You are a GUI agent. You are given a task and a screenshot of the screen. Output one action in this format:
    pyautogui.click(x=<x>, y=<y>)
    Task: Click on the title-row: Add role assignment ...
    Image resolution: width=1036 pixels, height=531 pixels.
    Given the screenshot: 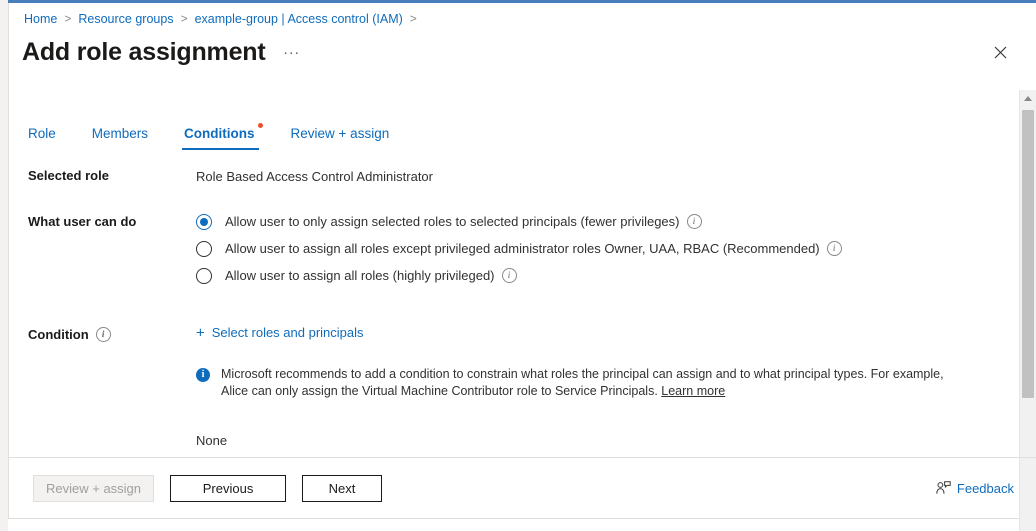 What is the action you would take?
    pyautogui.click(x=161, y=52)
    